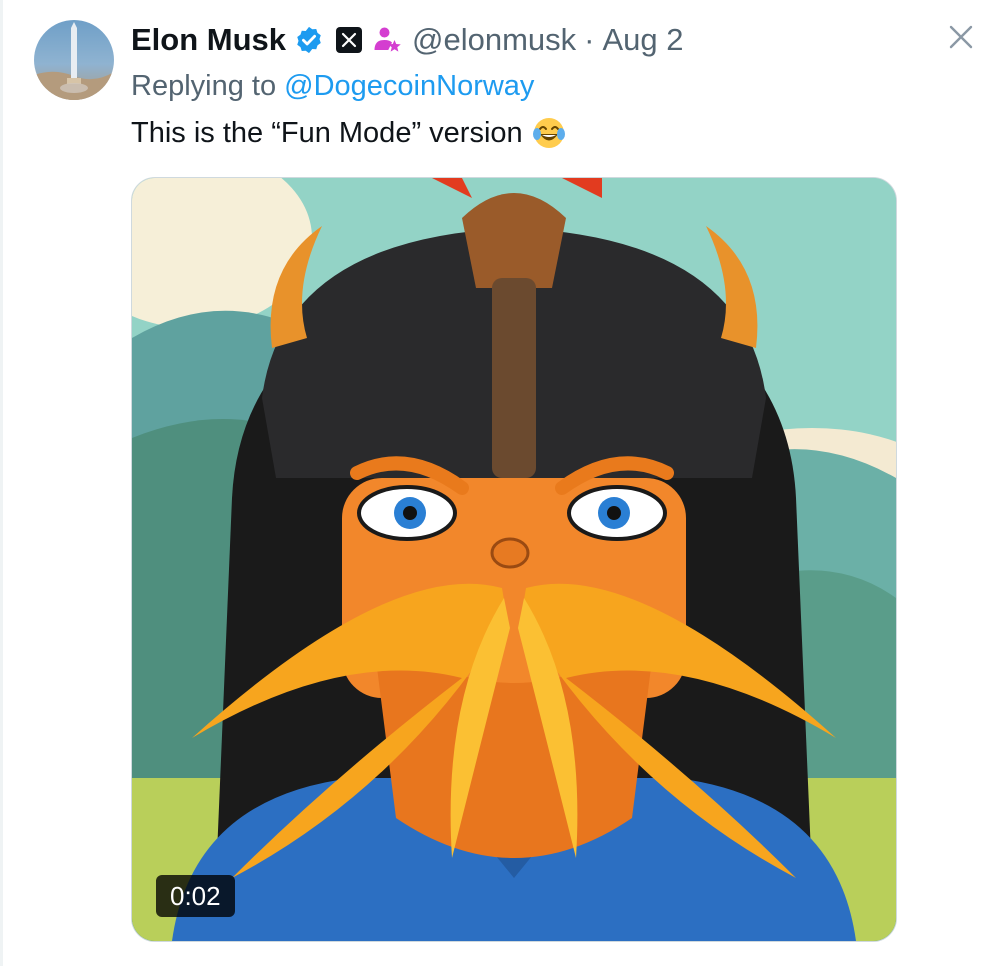 This screenshot has width=1002, height=966. I want to click on reply-mention-link: @DogecoinNorway, so click(409, 86).